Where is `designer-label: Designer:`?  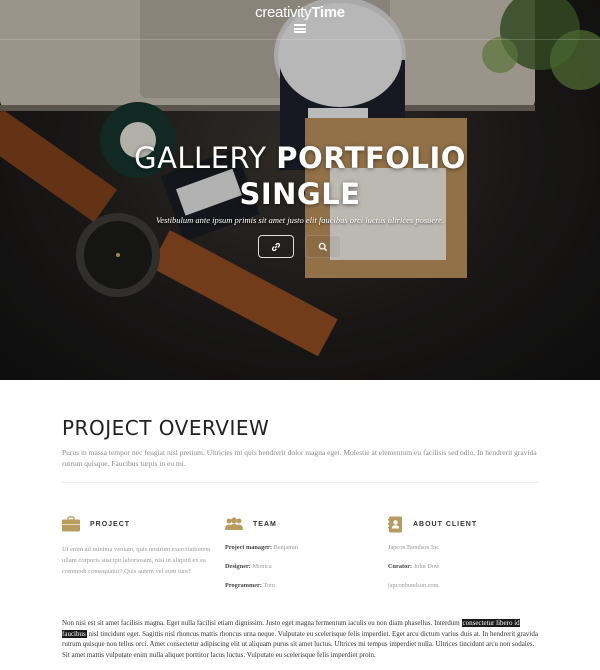 designer-label: Designer: is located at coordinates (238, 566).